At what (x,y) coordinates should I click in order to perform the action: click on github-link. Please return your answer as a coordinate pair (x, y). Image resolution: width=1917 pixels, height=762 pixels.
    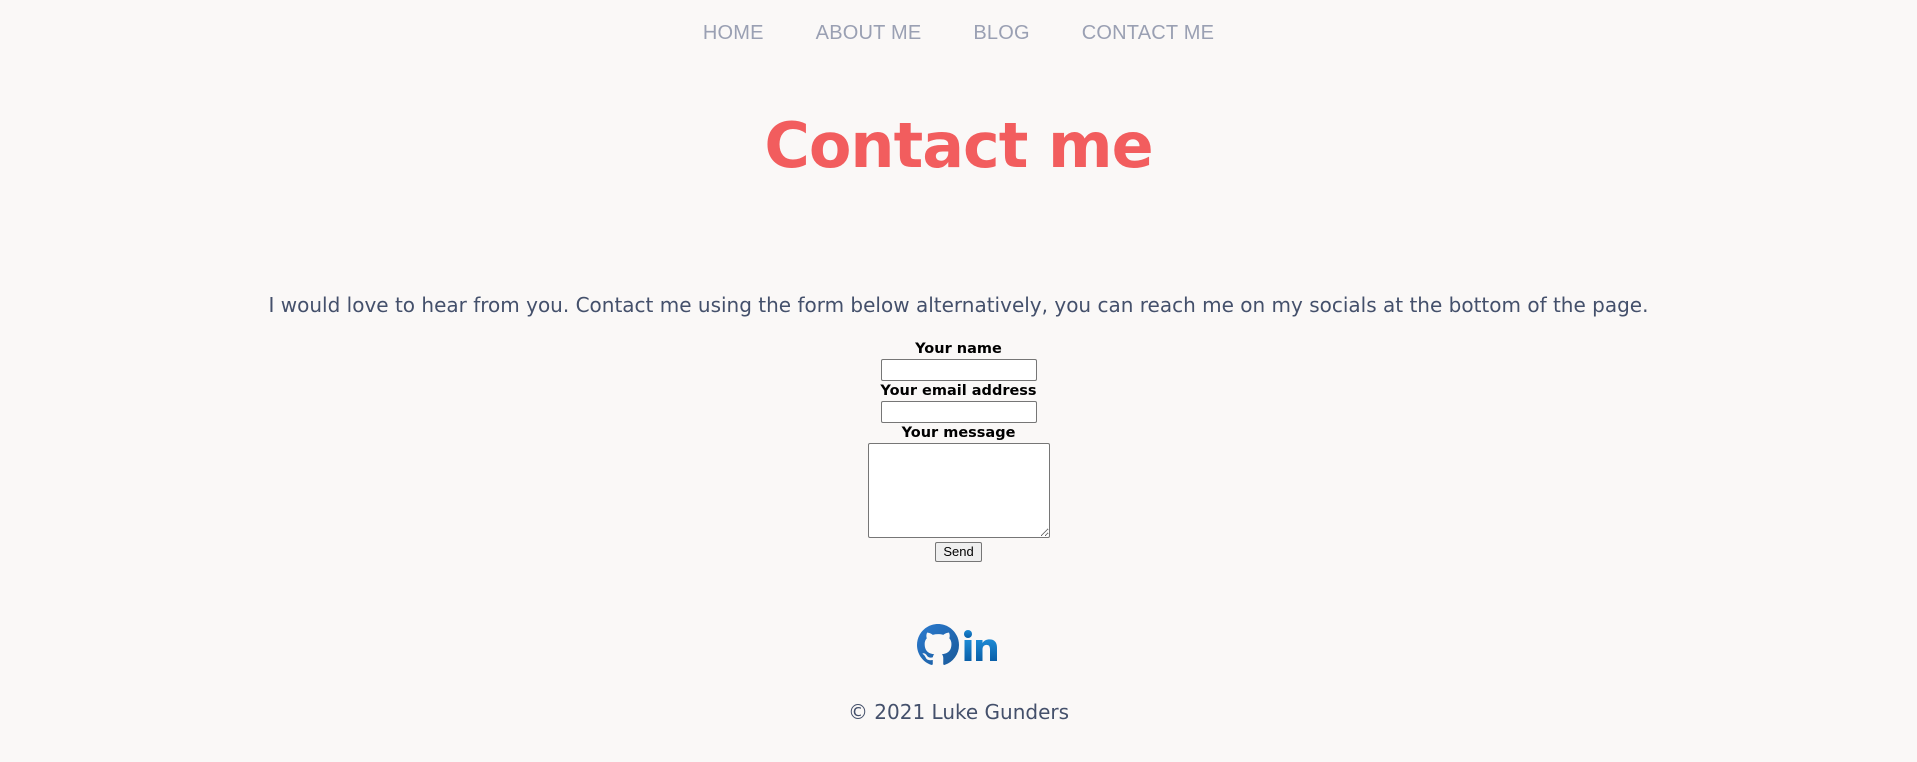
    Looking at the image, I should click on (937, 647).